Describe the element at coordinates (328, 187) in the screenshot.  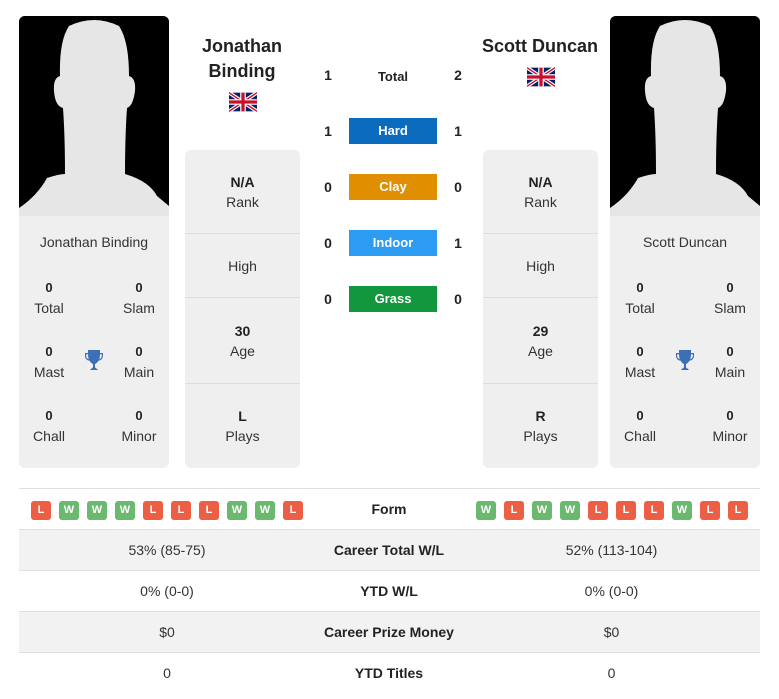
I see `h2h-left-value: 0` at that location.